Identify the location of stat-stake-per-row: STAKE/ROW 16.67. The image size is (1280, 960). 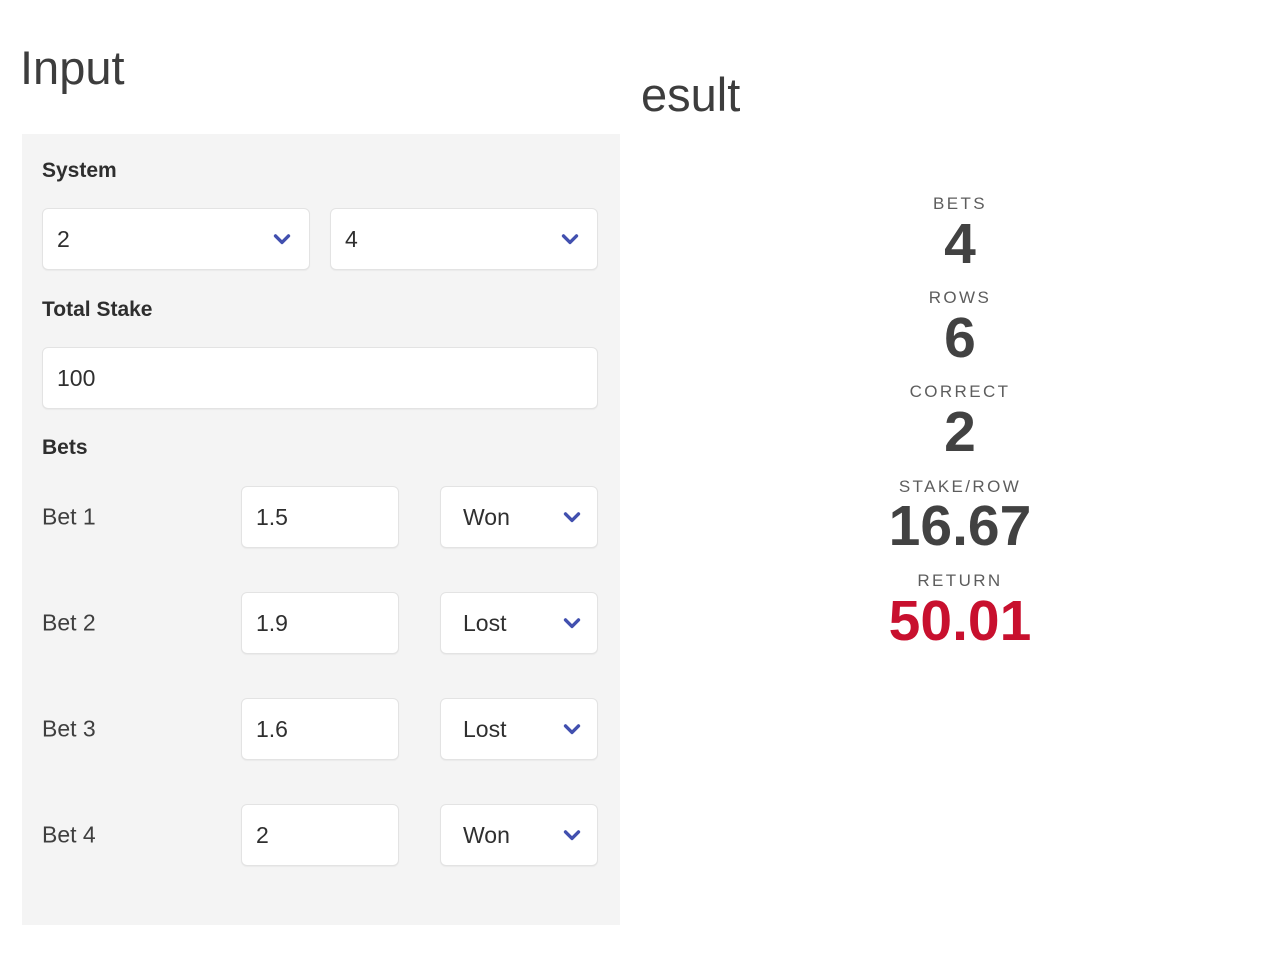
(960, 518).